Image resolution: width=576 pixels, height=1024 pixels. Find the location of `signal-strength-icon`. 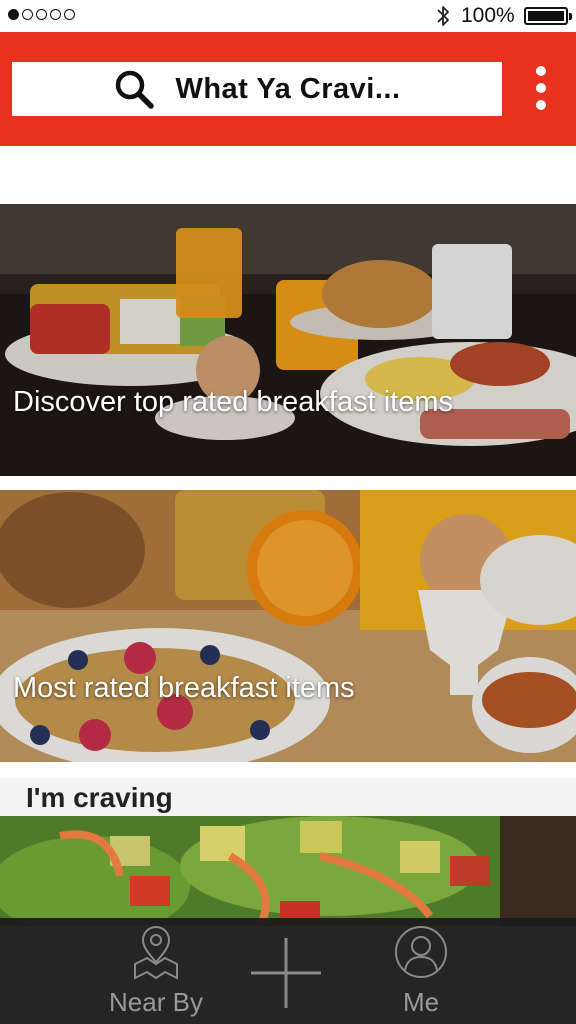

signal-strength-icon is located at coordinates (41, 14).